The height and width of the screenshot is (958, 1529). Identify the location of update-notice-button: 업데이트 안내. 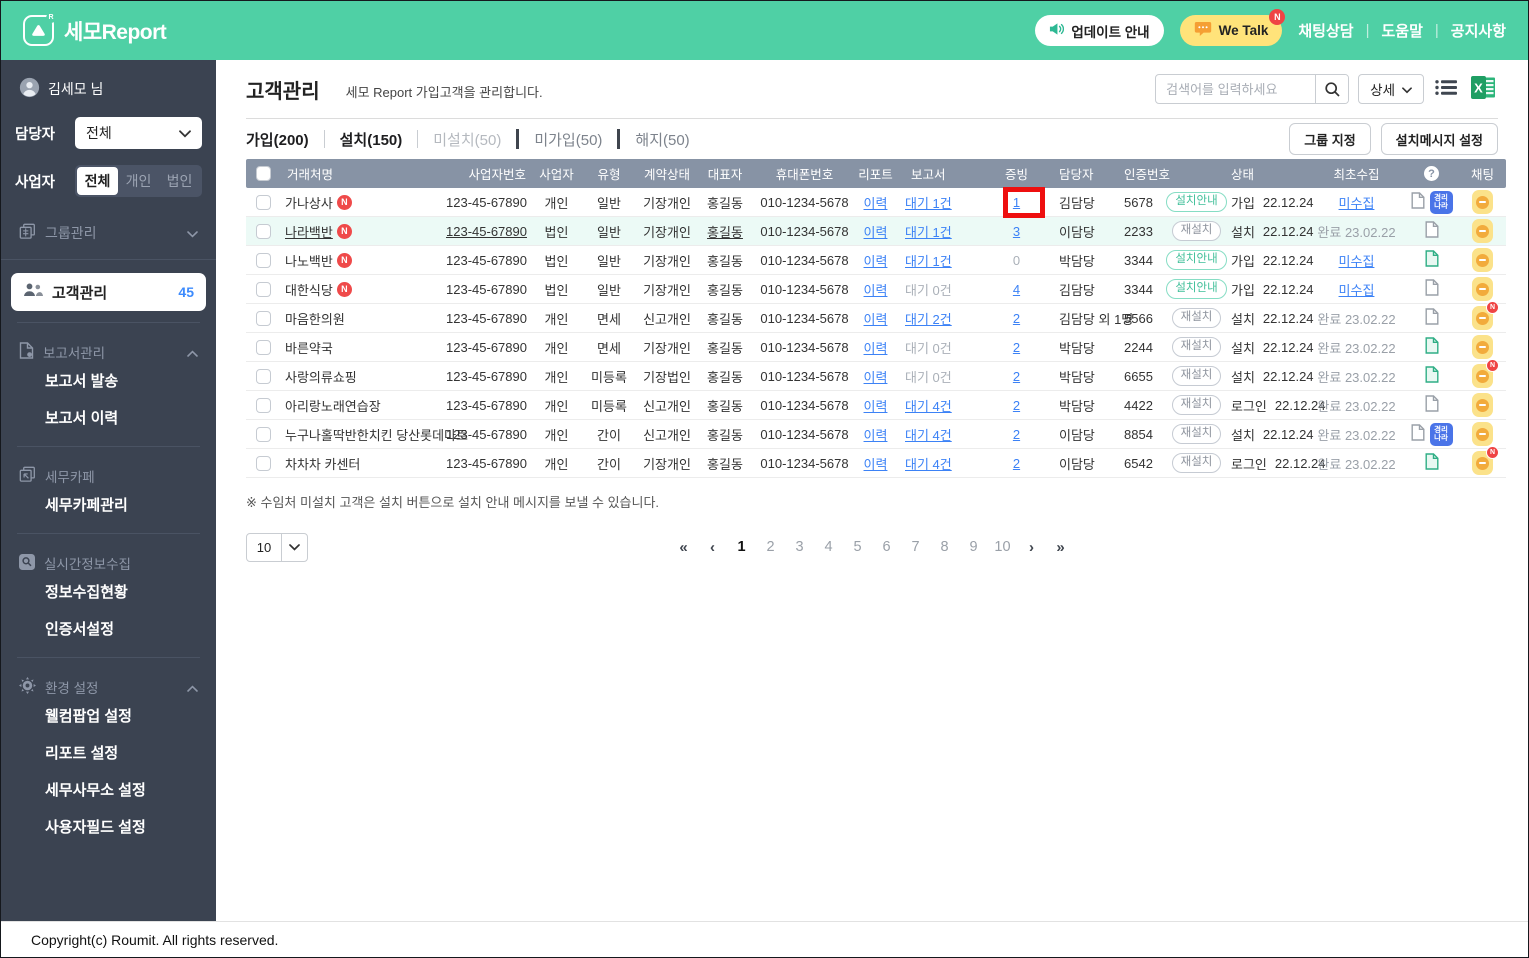
(1099, 30).